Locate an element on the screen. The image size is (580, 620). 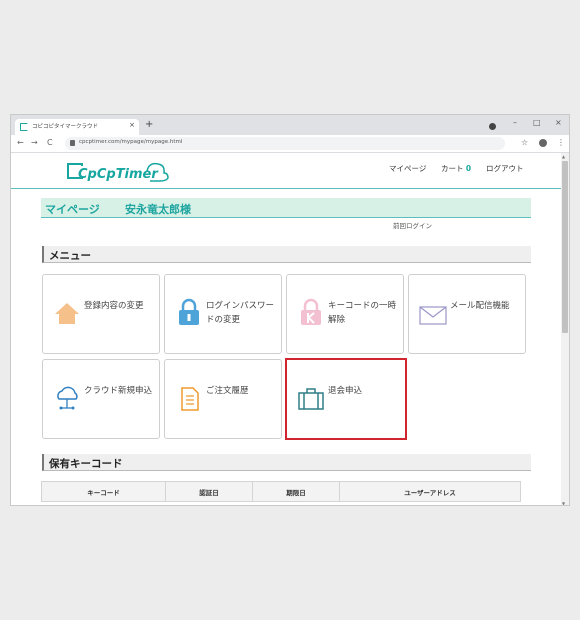
last-login-label: 前回ログイン is located at coordinates (412, 226).